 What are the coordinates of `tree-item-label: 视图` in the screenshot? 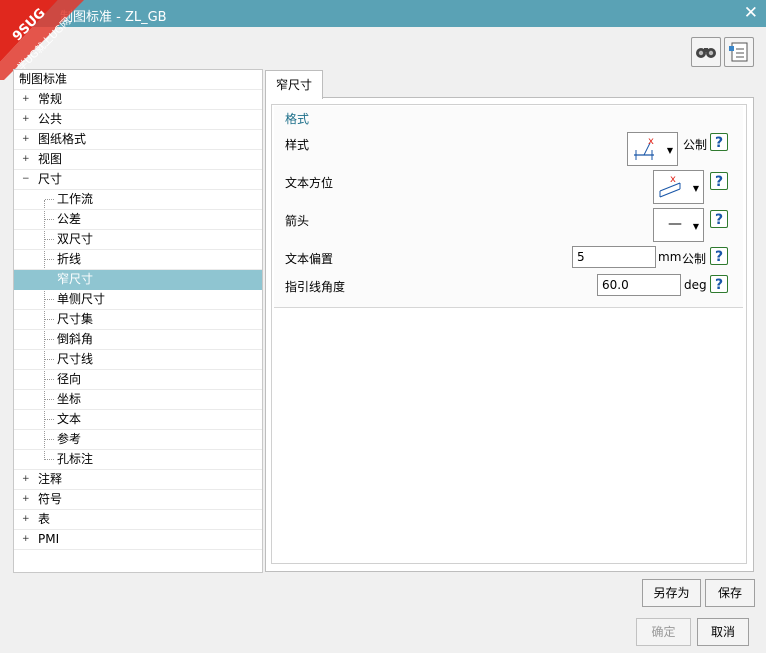 It's located at (50, 159).